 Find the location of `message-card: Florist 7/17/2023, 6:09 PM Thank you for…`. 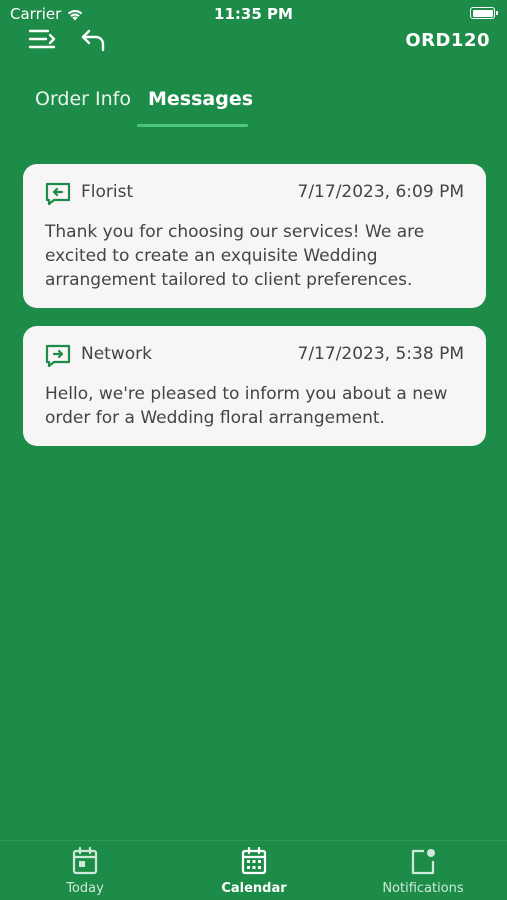

message-card: Florist 7/17/2023, 6:09 PM Thank you for… is located at coordinates (254, 236).